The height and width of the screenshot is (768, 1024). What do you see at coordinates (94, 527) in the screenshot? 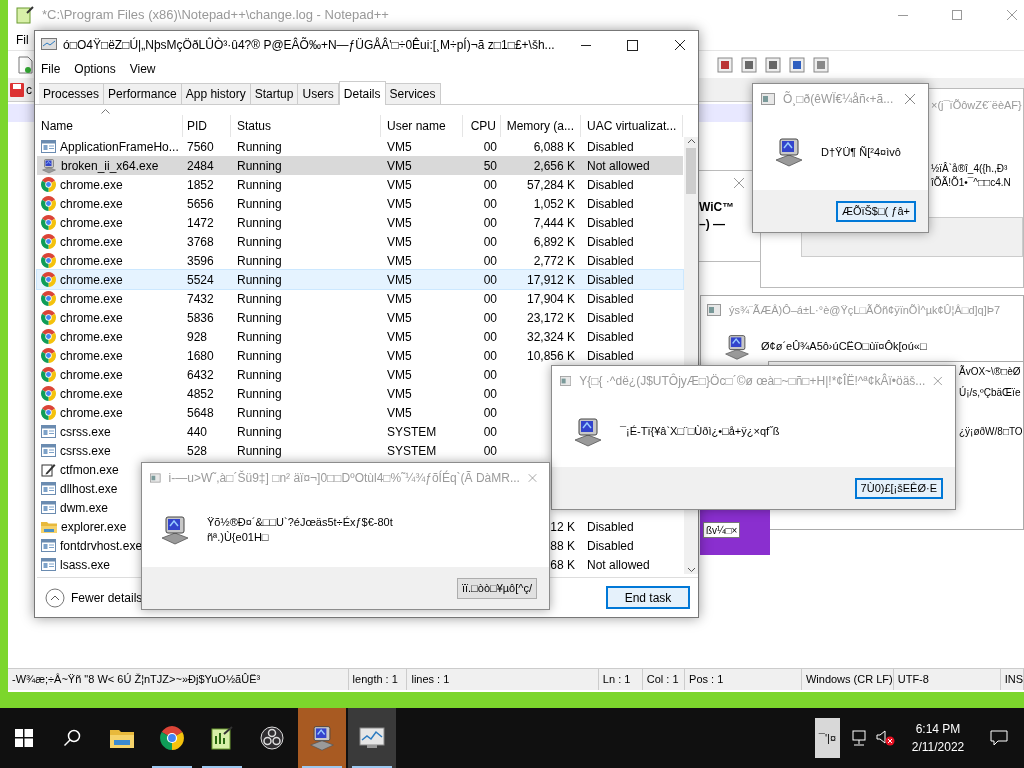
I see `table-cell-text: explorer.exe` at bounding box center [94, 527].